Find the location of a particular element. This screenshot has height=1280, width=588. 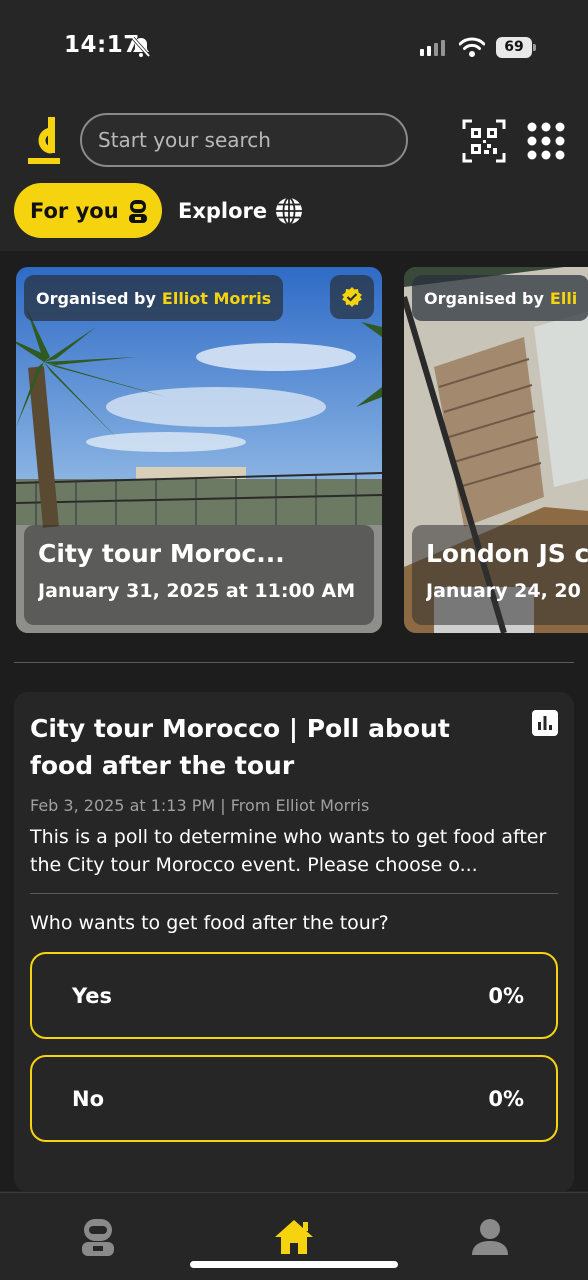

poll-question: Who wants to get food after the tour? is located at coordinates (209, 923).